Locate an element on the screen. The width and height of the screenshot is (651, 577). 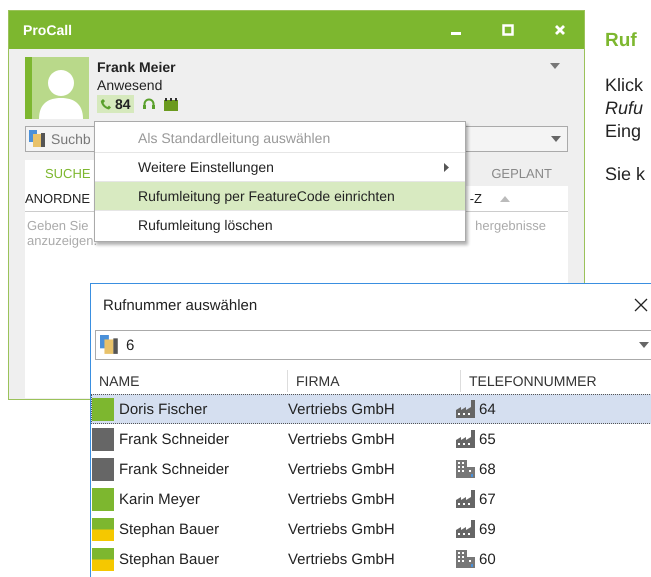
user-name: Frank Meier is located at coordinates (137, 67).